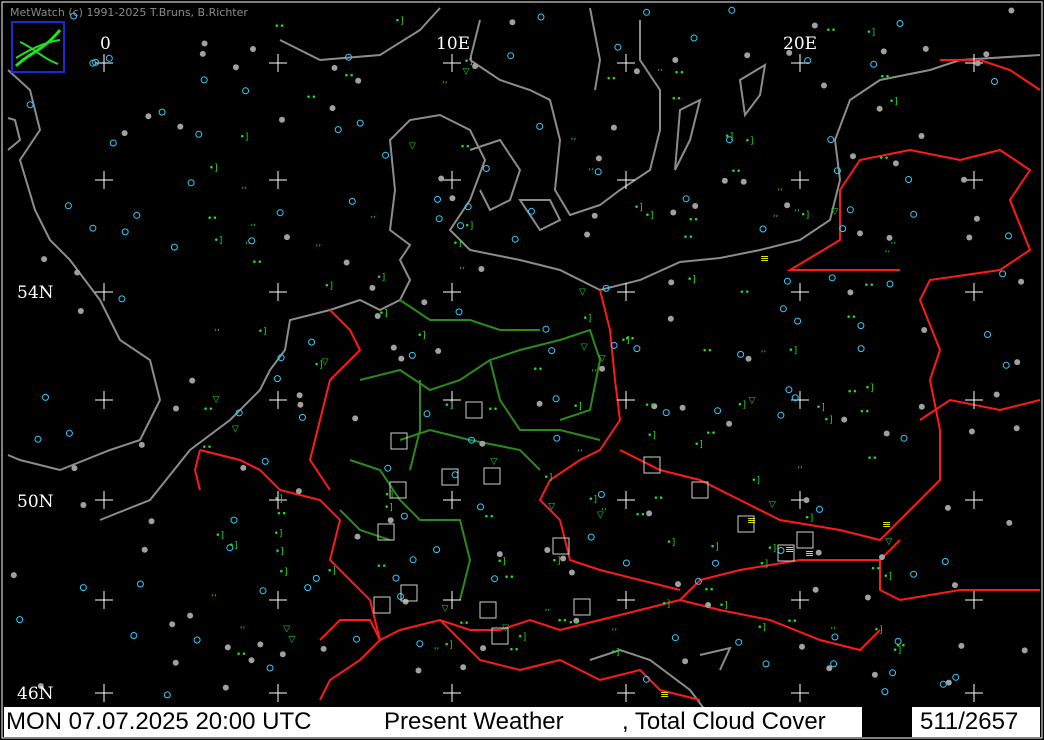 This screenshot has width=1044, height=740. What do you see at coordinates (35, 293) in the screenshot?
I see `lat-label-54n: 54N` at bounding box center [35, 293].